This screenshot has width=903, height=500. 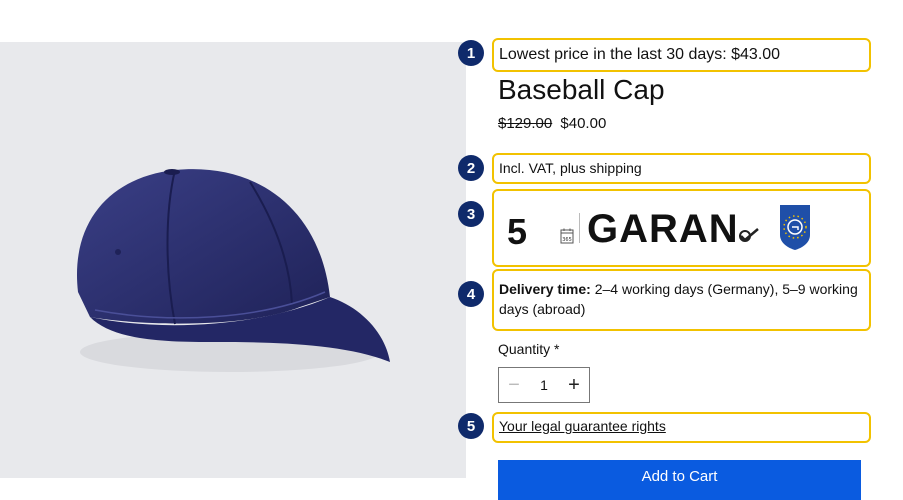 I want to click on quantity-input: 1, so click(x=544, y=385).